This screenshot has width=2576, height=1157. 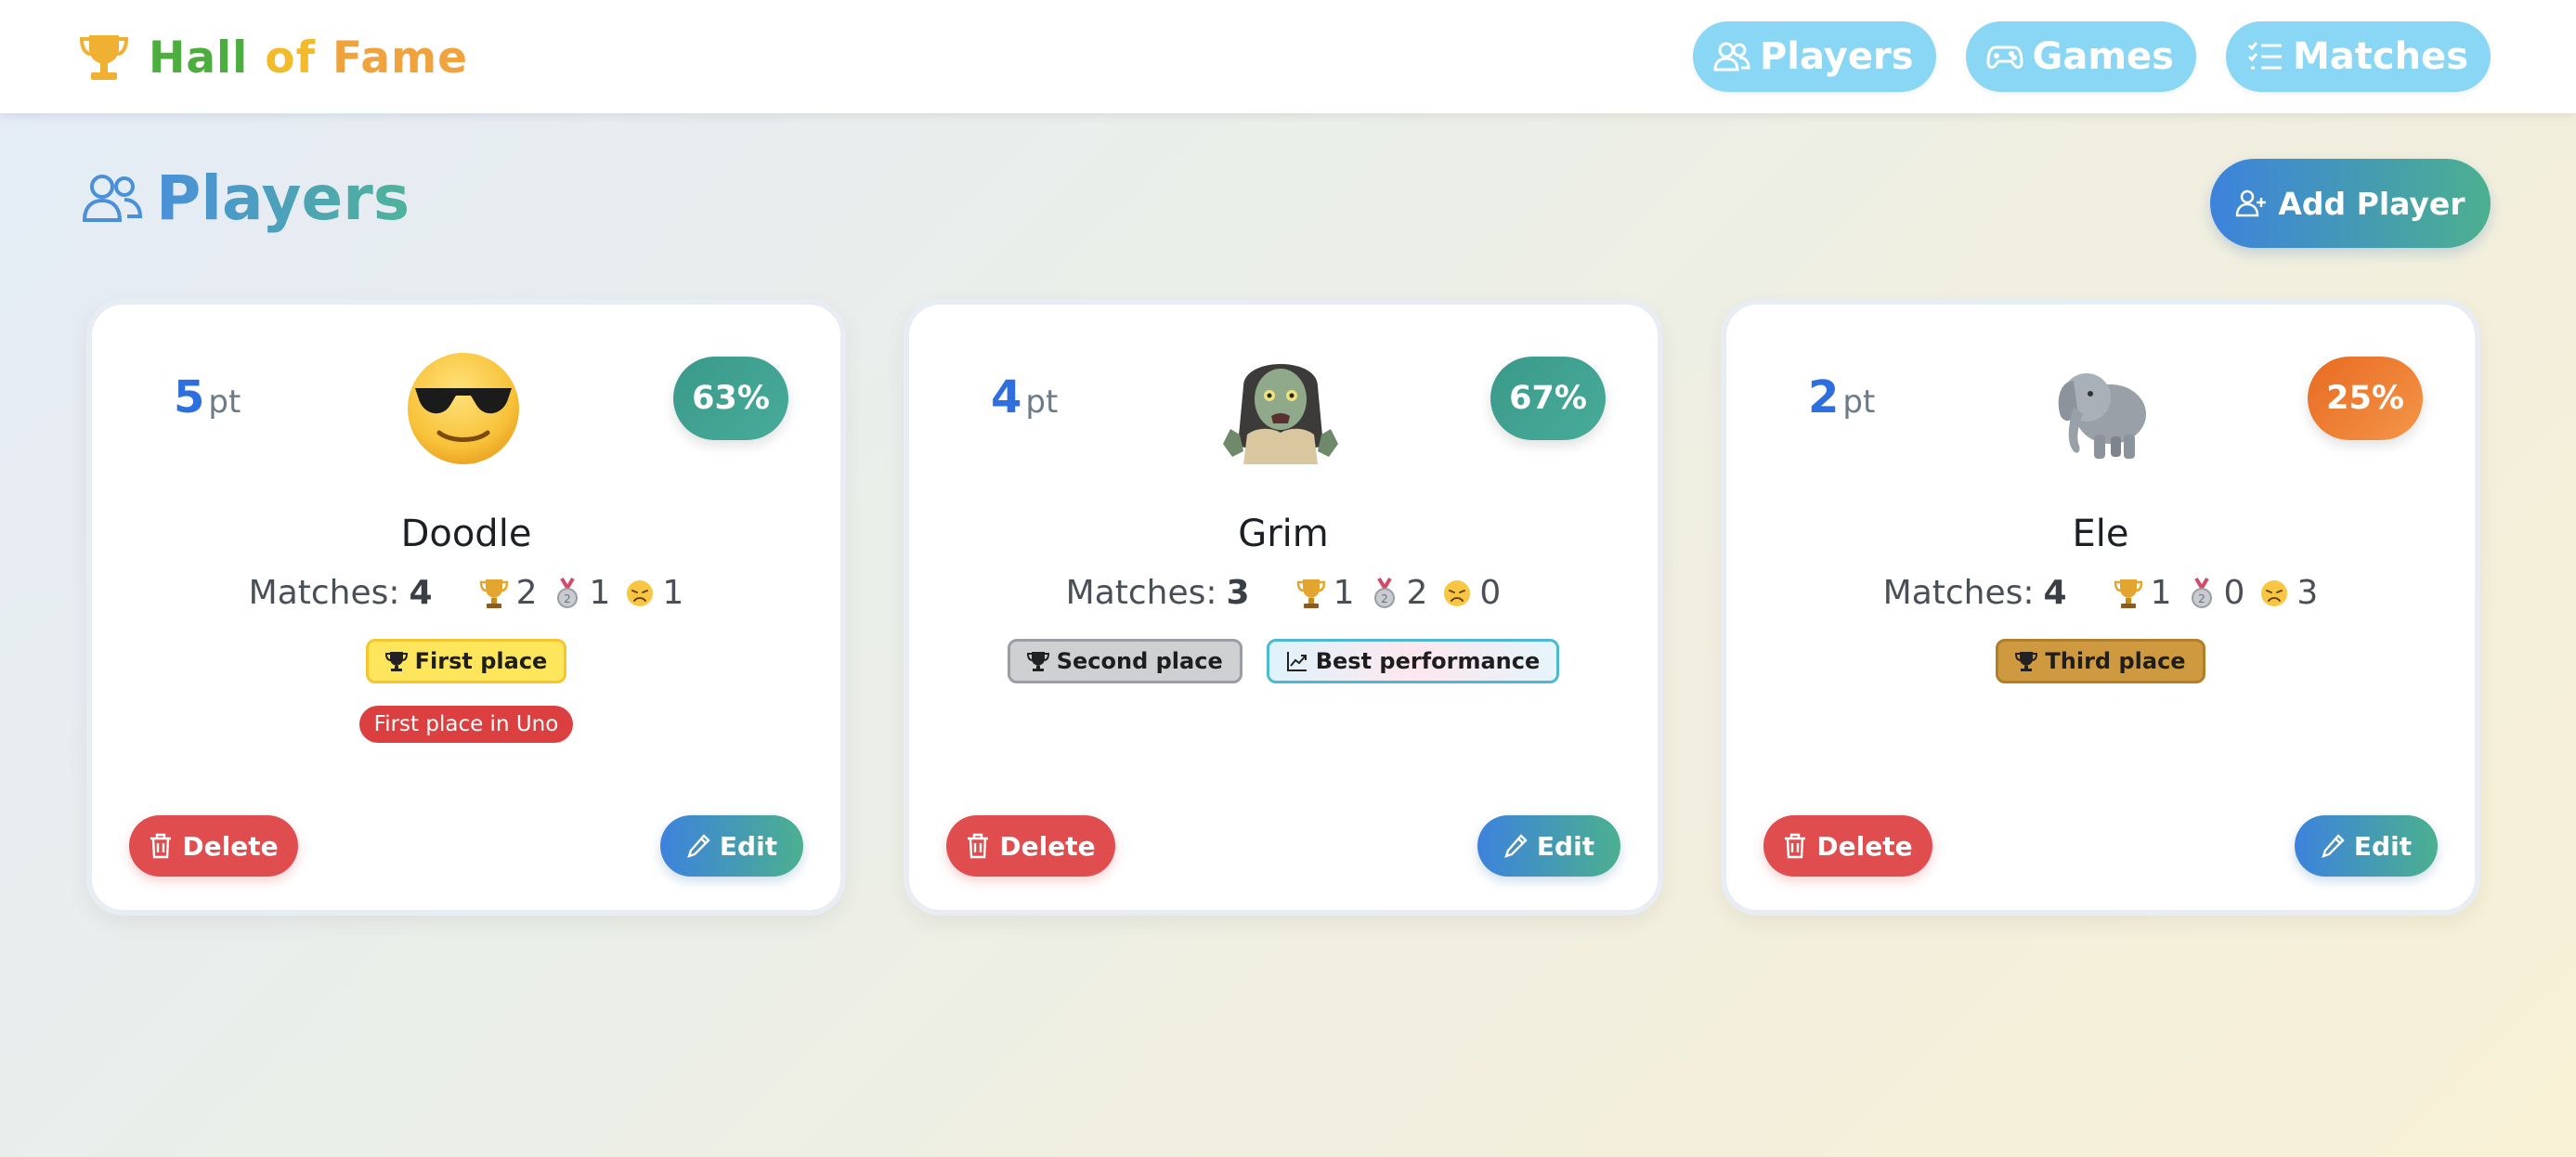 I want to click on win-rate-badge: 67%, so click(x=1548, y=398).